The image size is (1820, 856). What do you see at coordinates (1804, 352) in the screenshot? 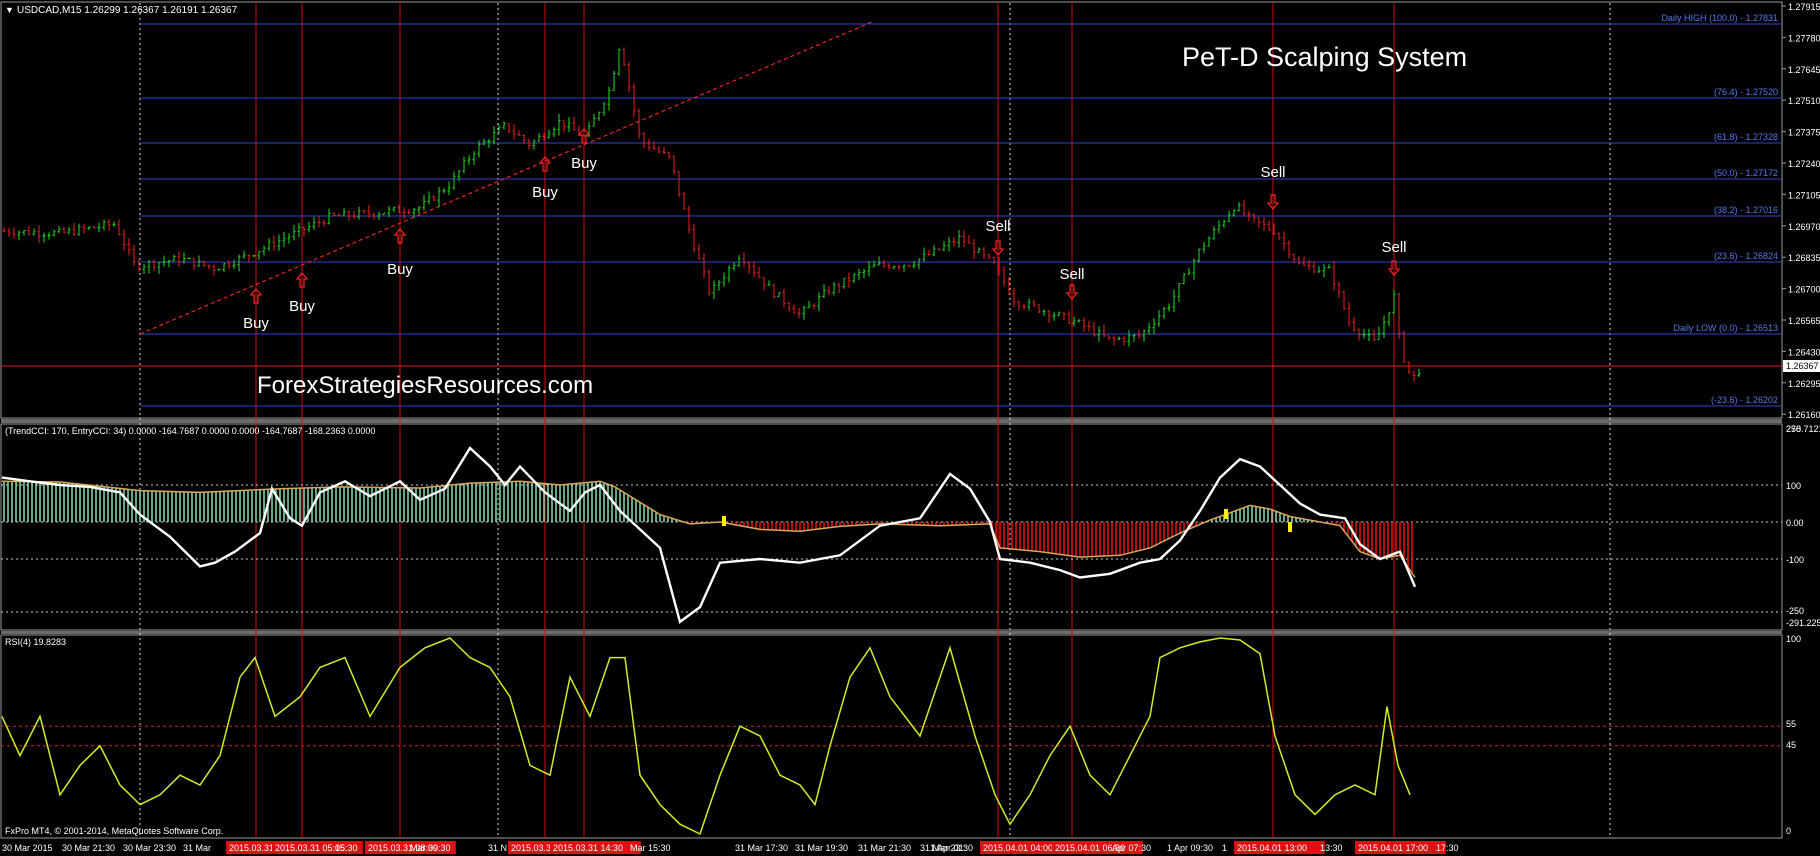
I see `price-tick-label: 1.26430` at bounding box center [1804, 352].